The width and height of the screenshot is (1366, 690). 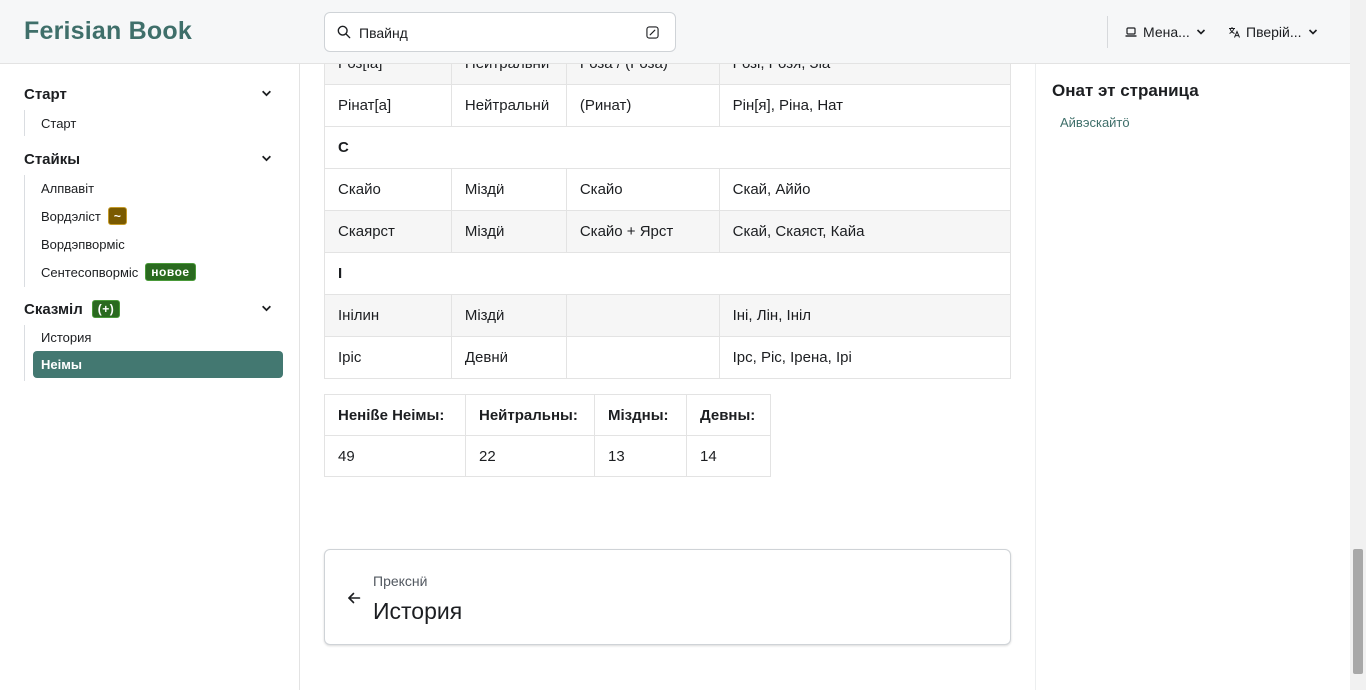 I want to click on table-cell: Скайо + Ярст, so click(x=642, y=231).